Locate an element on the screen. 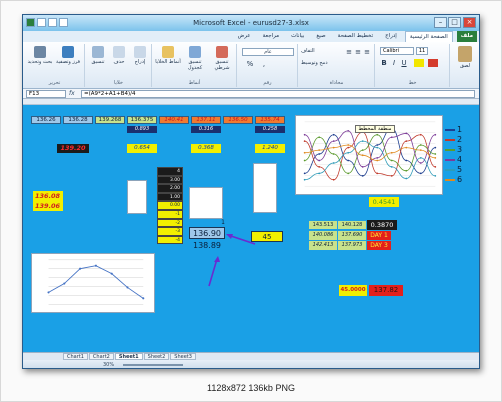 Image resolution: width=502 pixels, height=402 pixels. cell-r1-6: 136.50 is located at coordinates (238, 120).